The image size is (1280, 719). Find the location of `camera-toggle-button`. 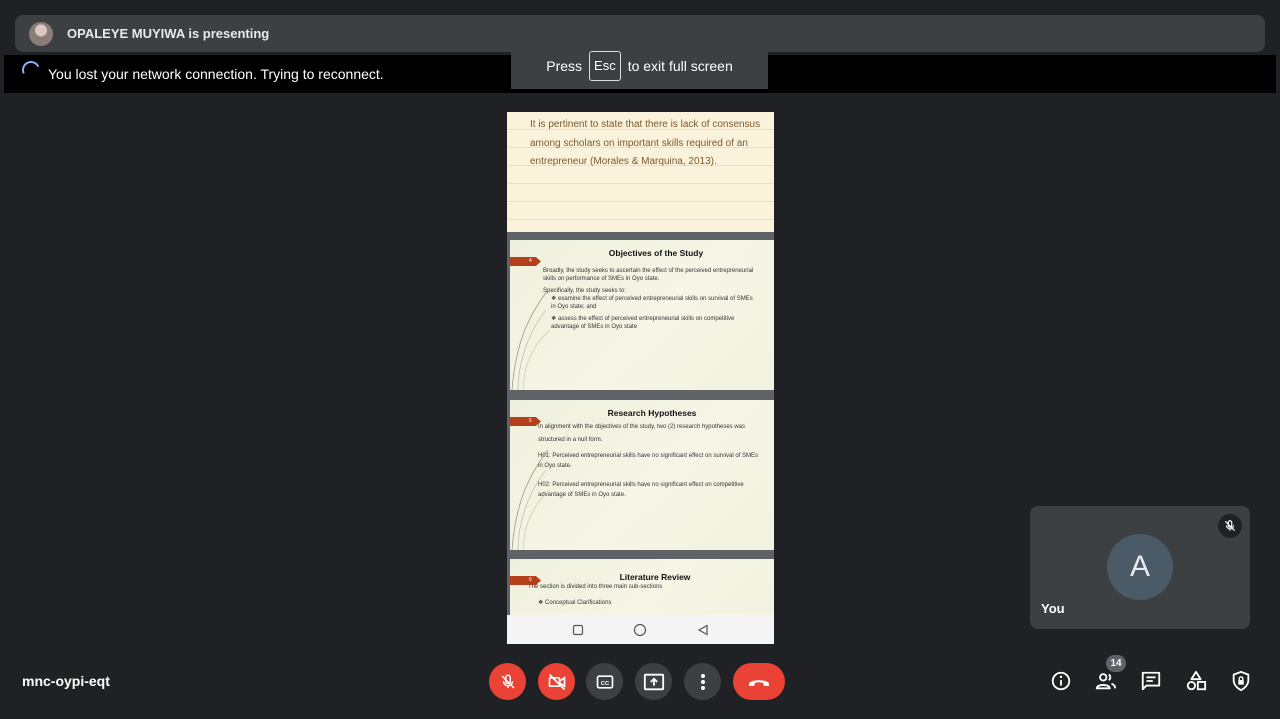

camera-toggle-button is located at coordinates (556, 681).